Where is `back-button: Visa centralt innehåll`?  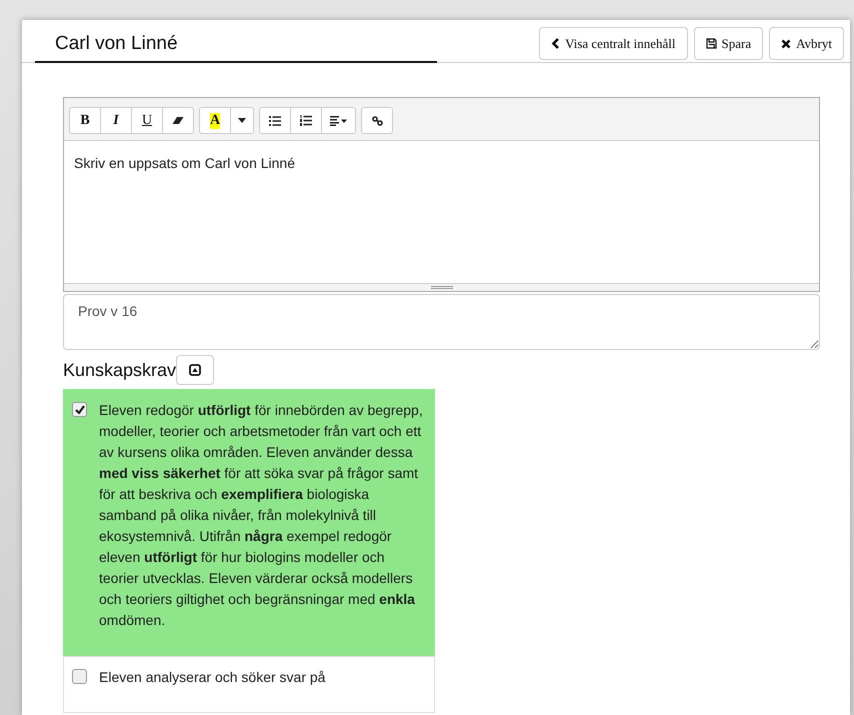
back-button: Visa centralt innehåll is located at coordinates (613, 43).